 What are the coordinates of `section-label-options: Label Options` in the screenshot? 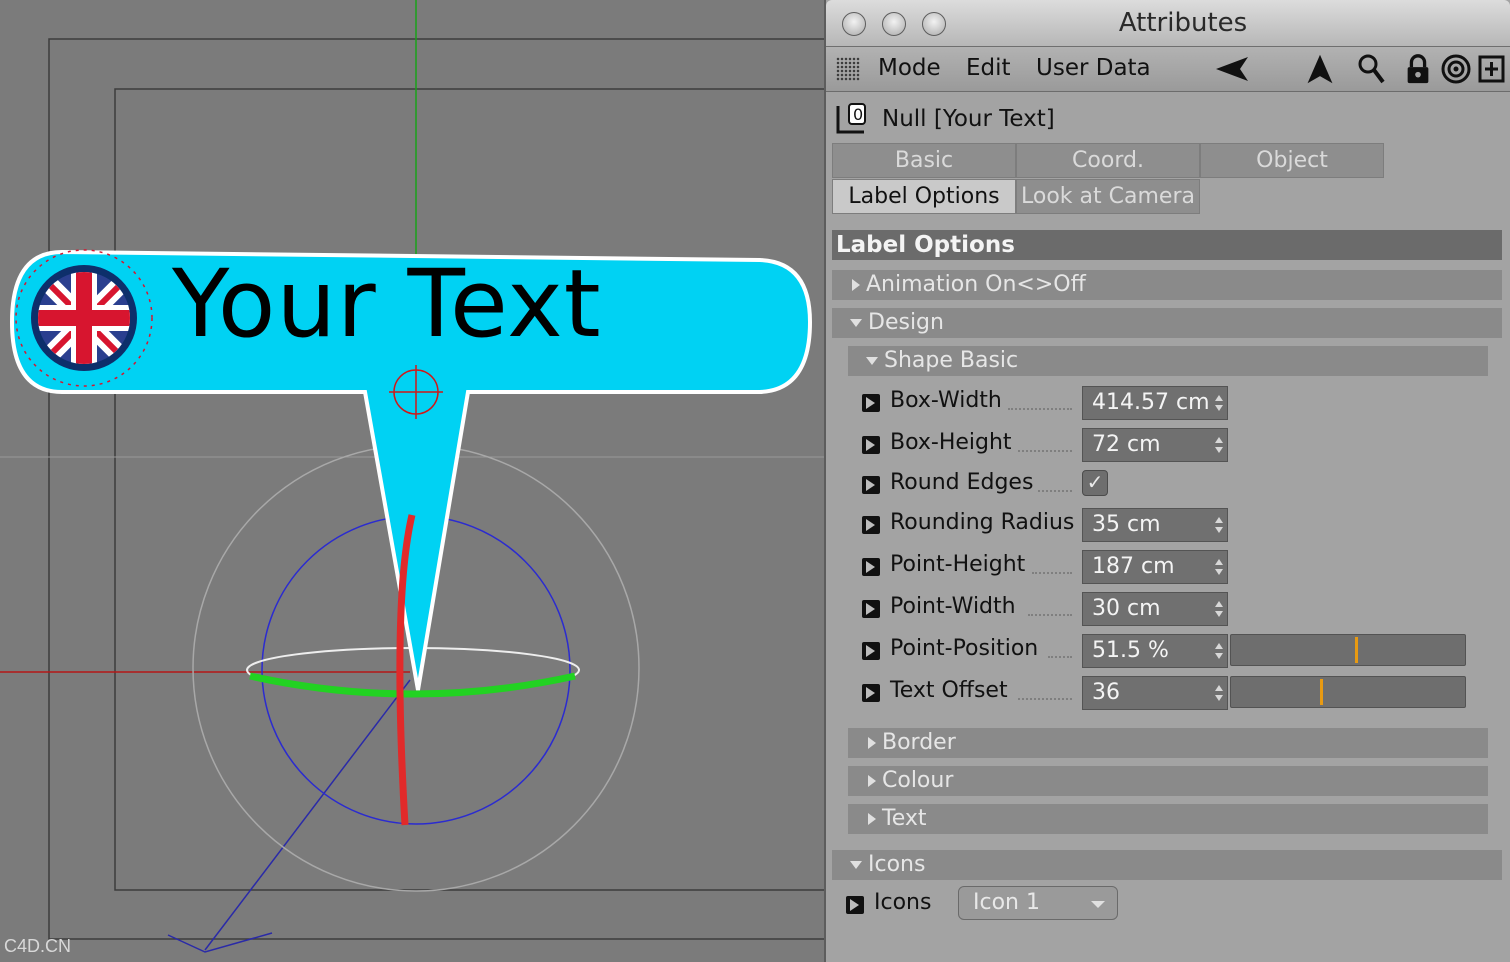 It's located at (1167, 245).